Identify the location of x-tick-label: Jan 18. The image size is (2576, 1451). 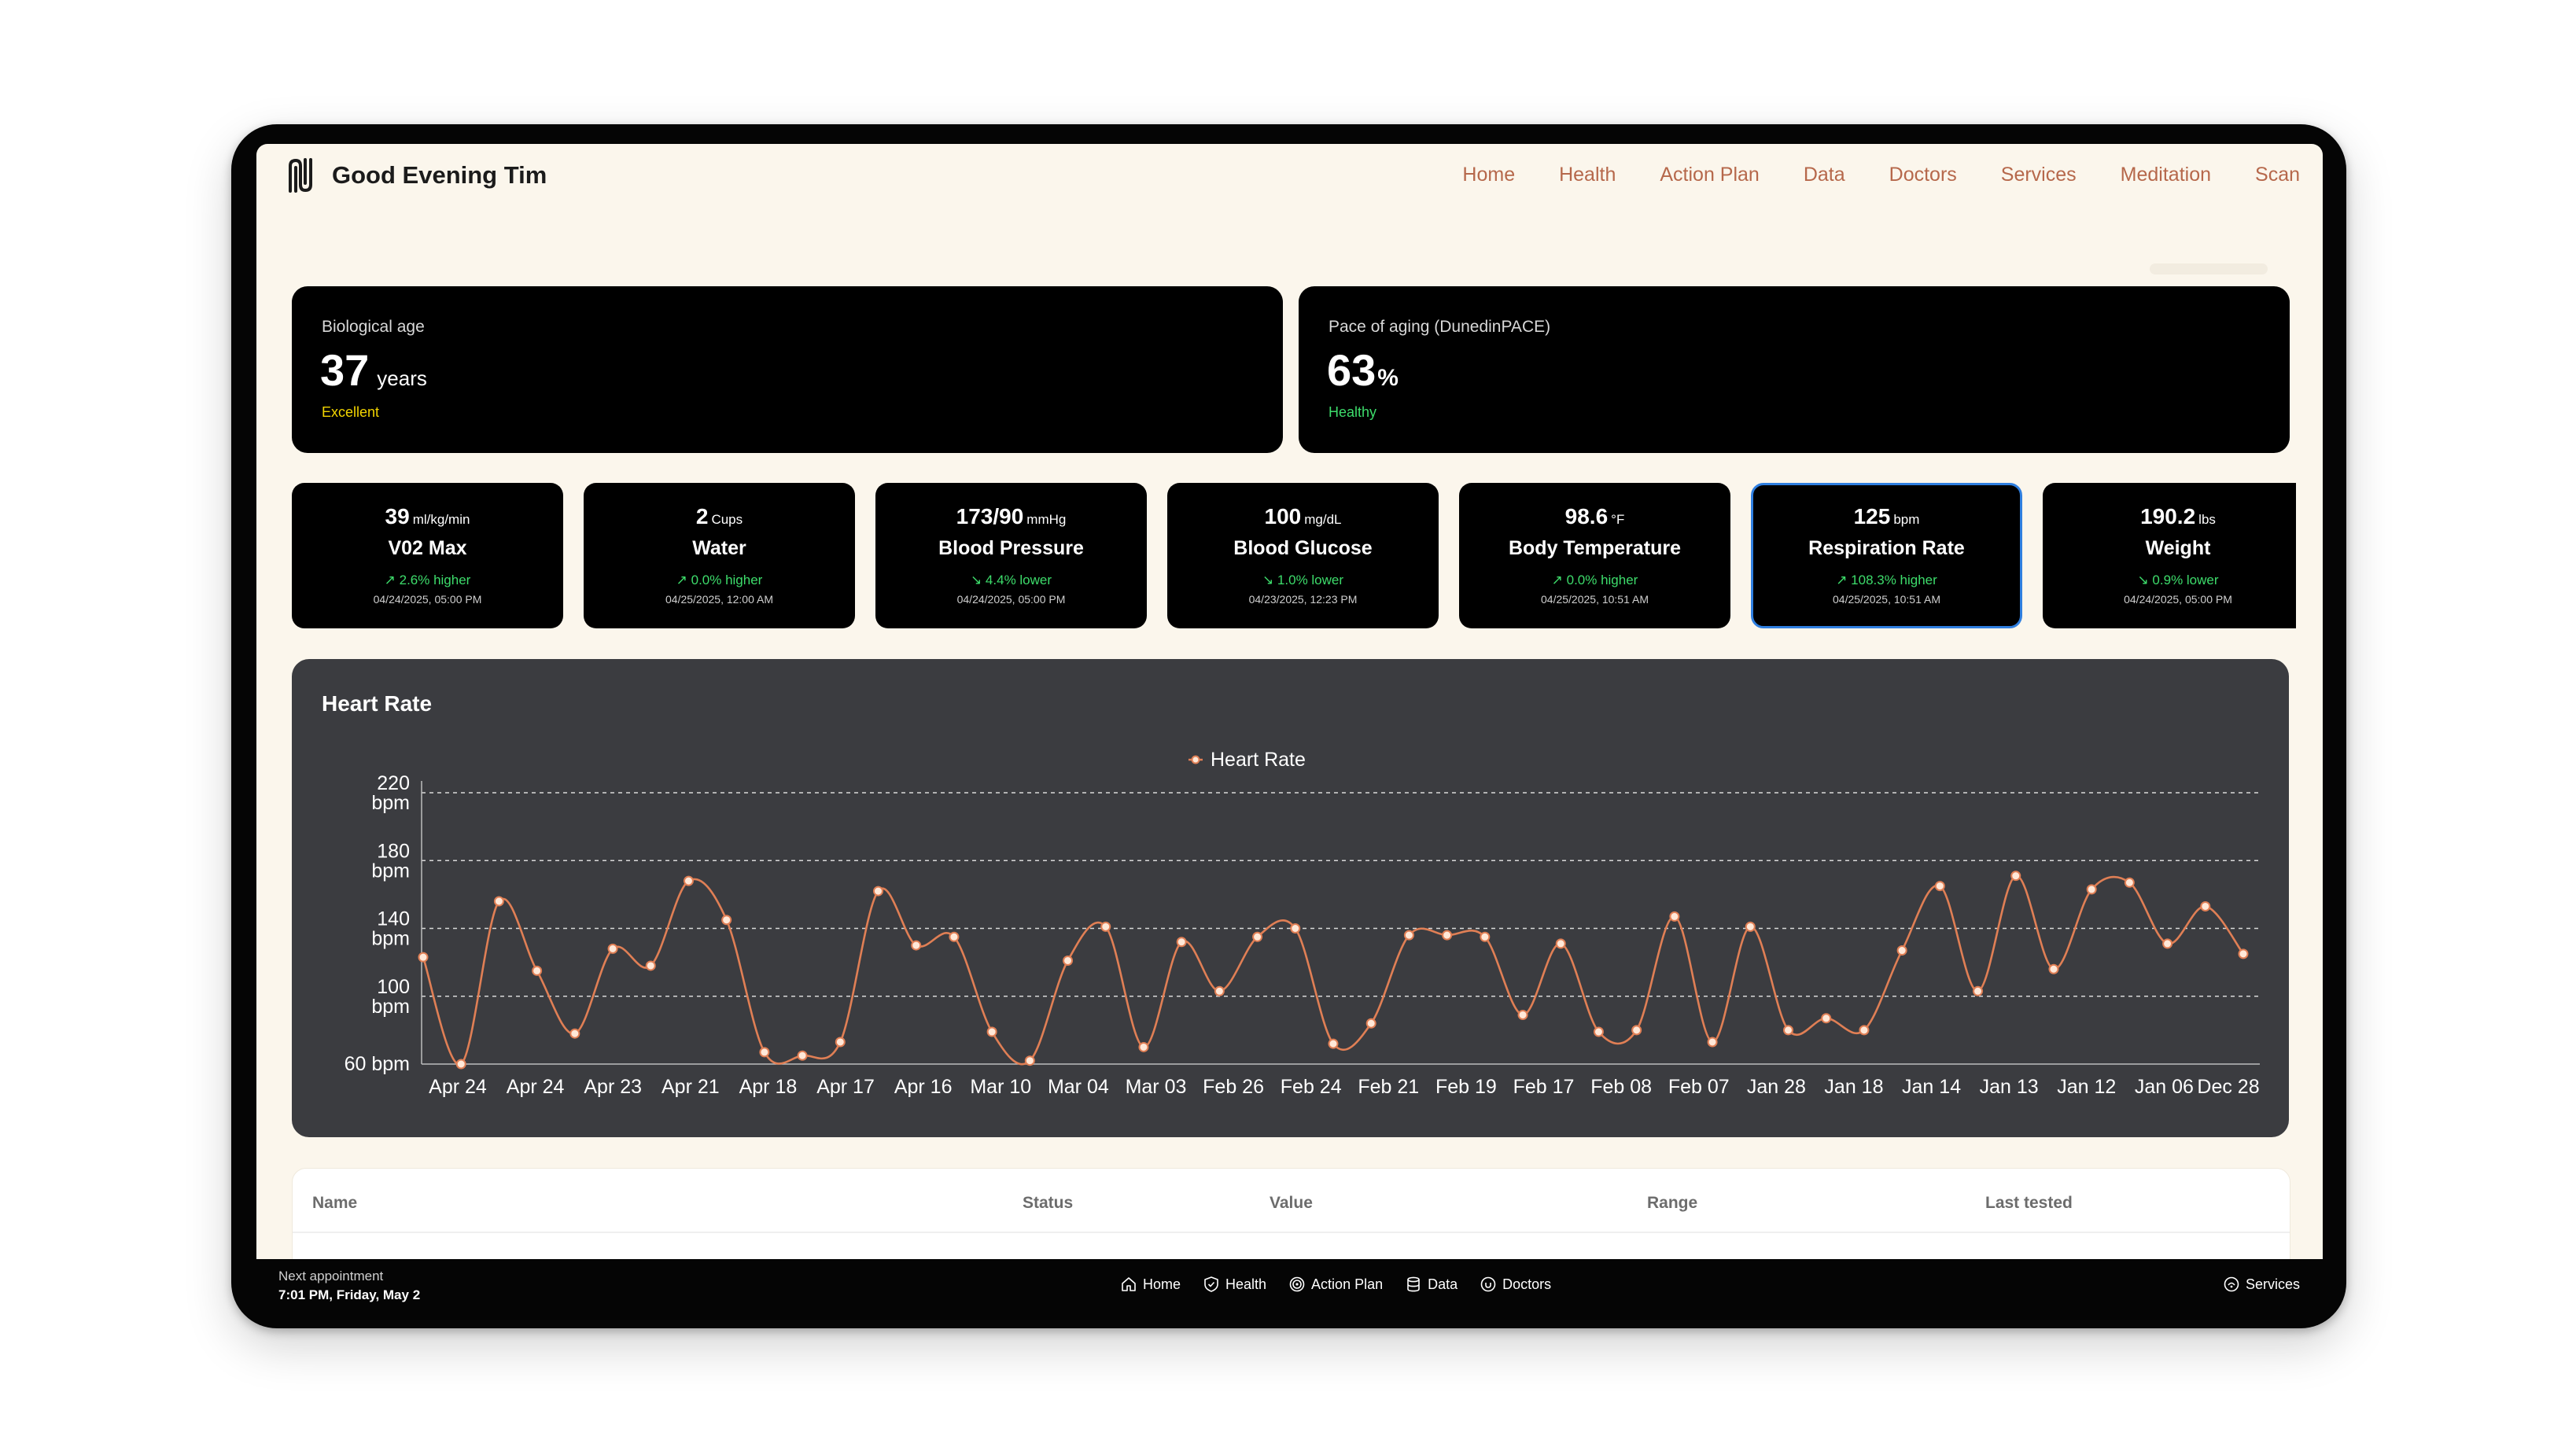
(1853, 1087).